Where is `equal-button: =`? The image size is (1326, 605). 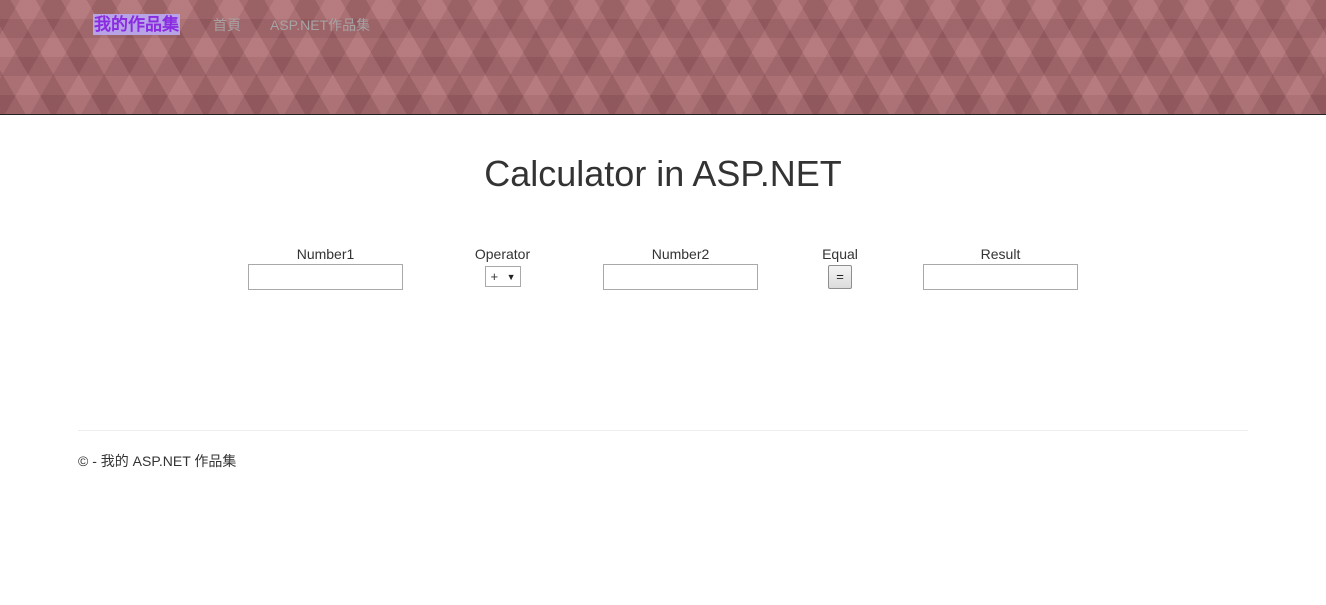 equal-button: = is located at coordinates (840, 277).